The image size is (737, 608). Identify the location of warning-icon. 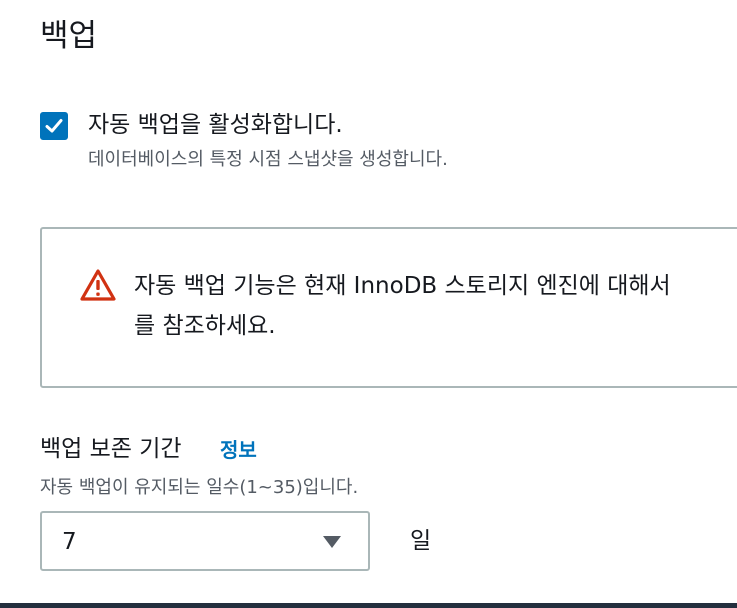
(98, 285).